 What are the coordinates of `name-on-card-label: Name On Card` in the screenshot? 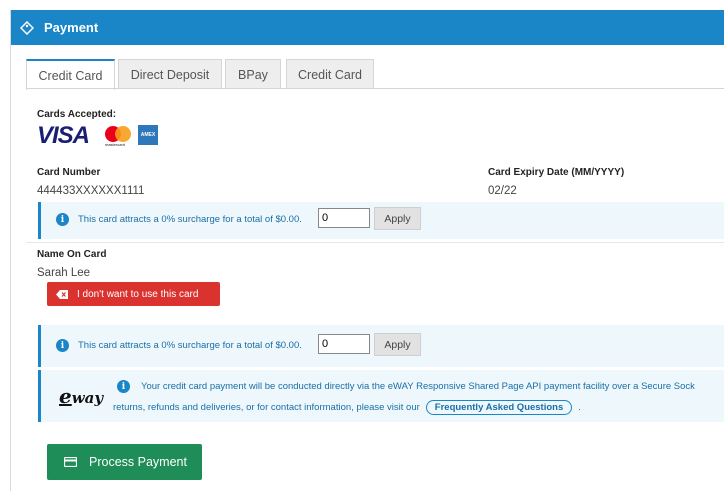 It's located at (72, 254).